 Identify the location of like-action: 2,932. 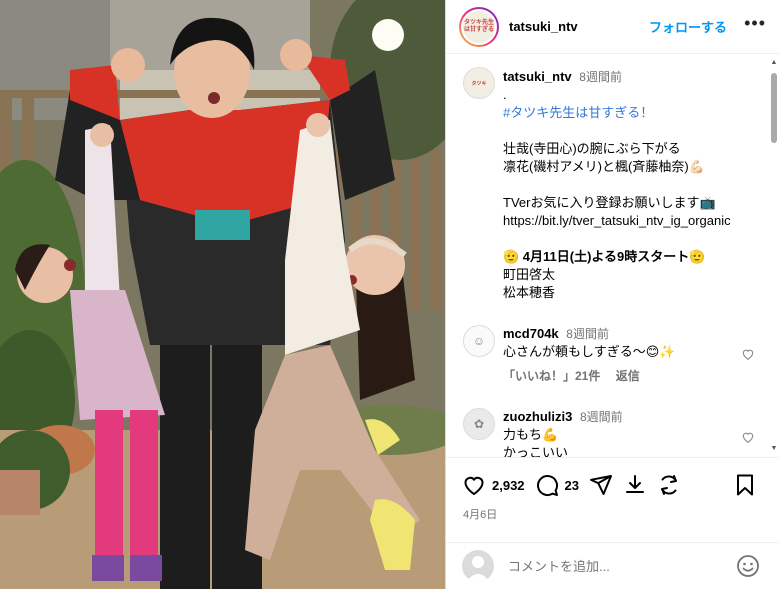
(493, 485).